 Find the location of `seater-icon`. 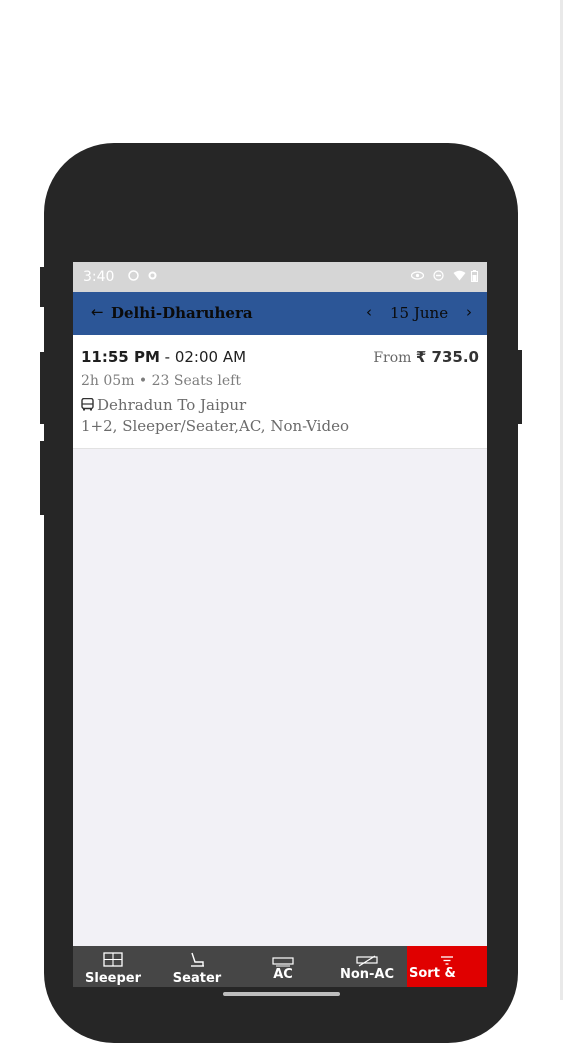

seater-icon is located at coordinates (197, 962).